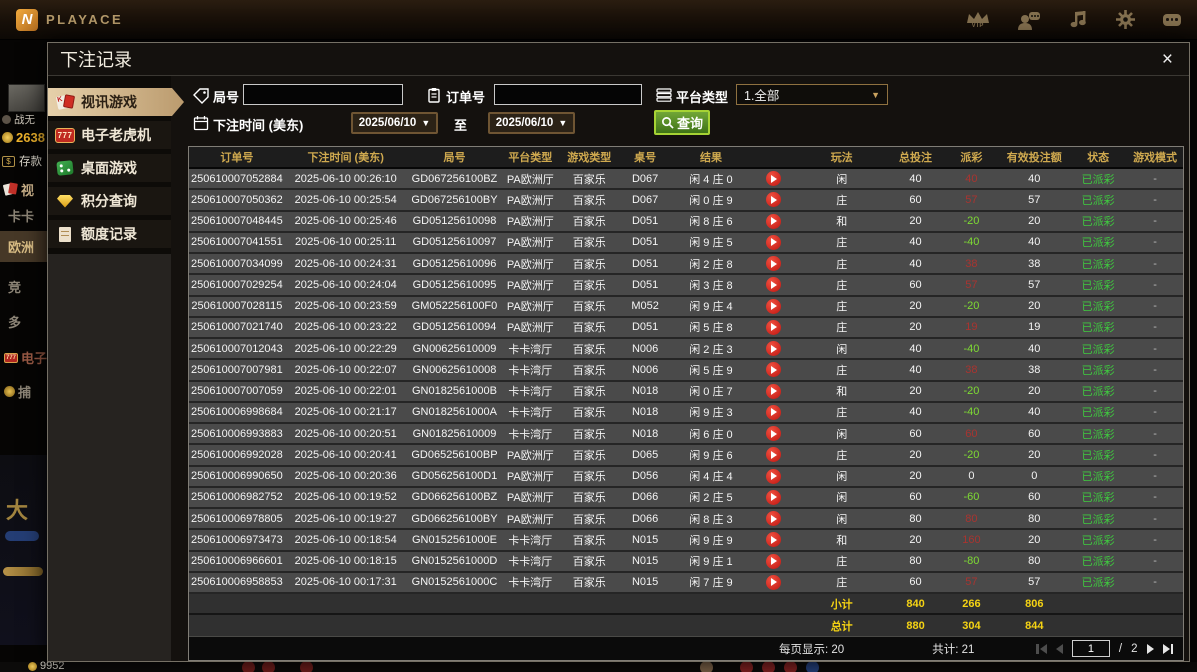 This screenshot has width=1197, height=672. I want to click on total-label: 总计, so click(841, 626).